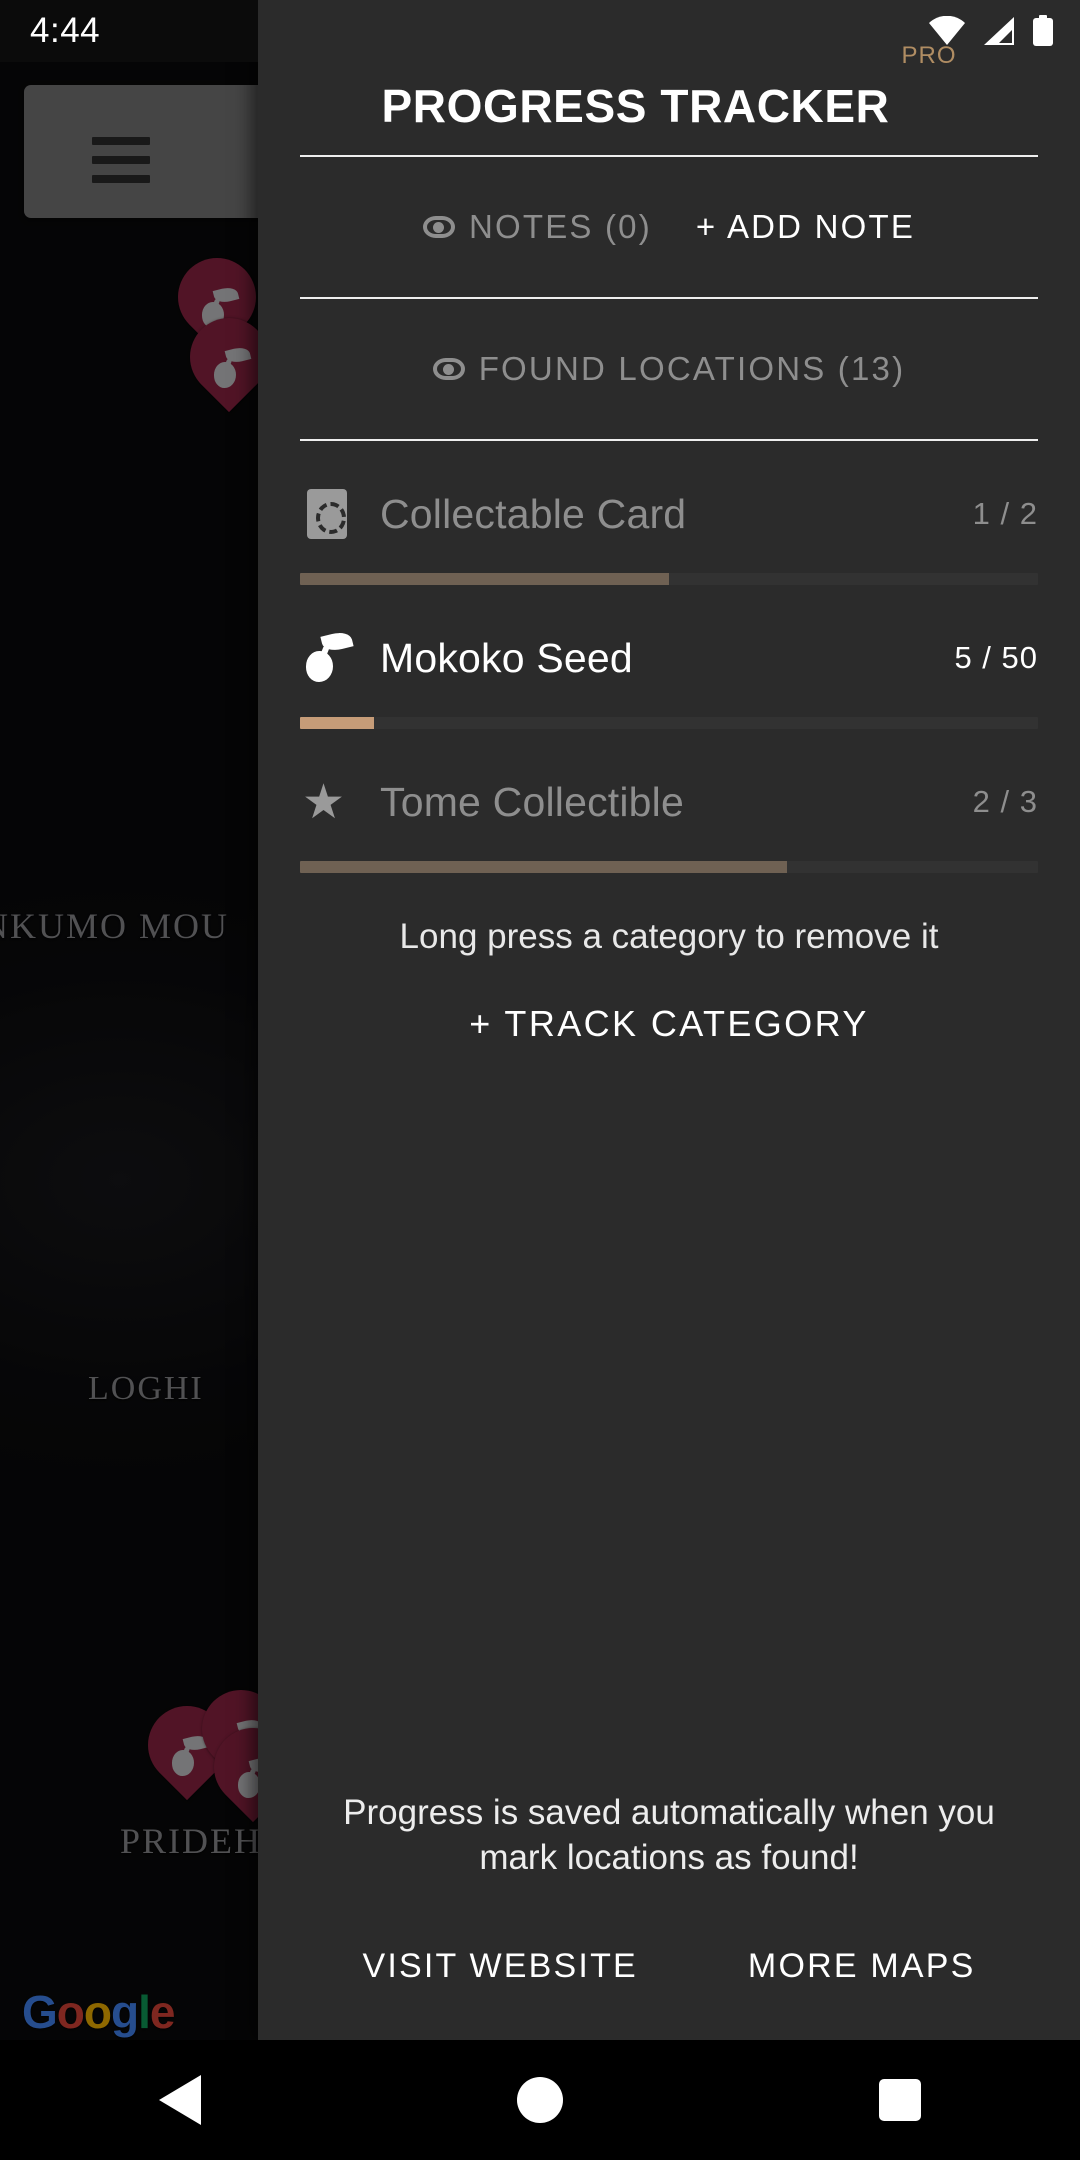 This screenshot has width=1080, height=2160. What do you see at coordinates (996, 657) in the screenshot?
I see `category-count: 5 / 50` at bounding box center [996, 657].